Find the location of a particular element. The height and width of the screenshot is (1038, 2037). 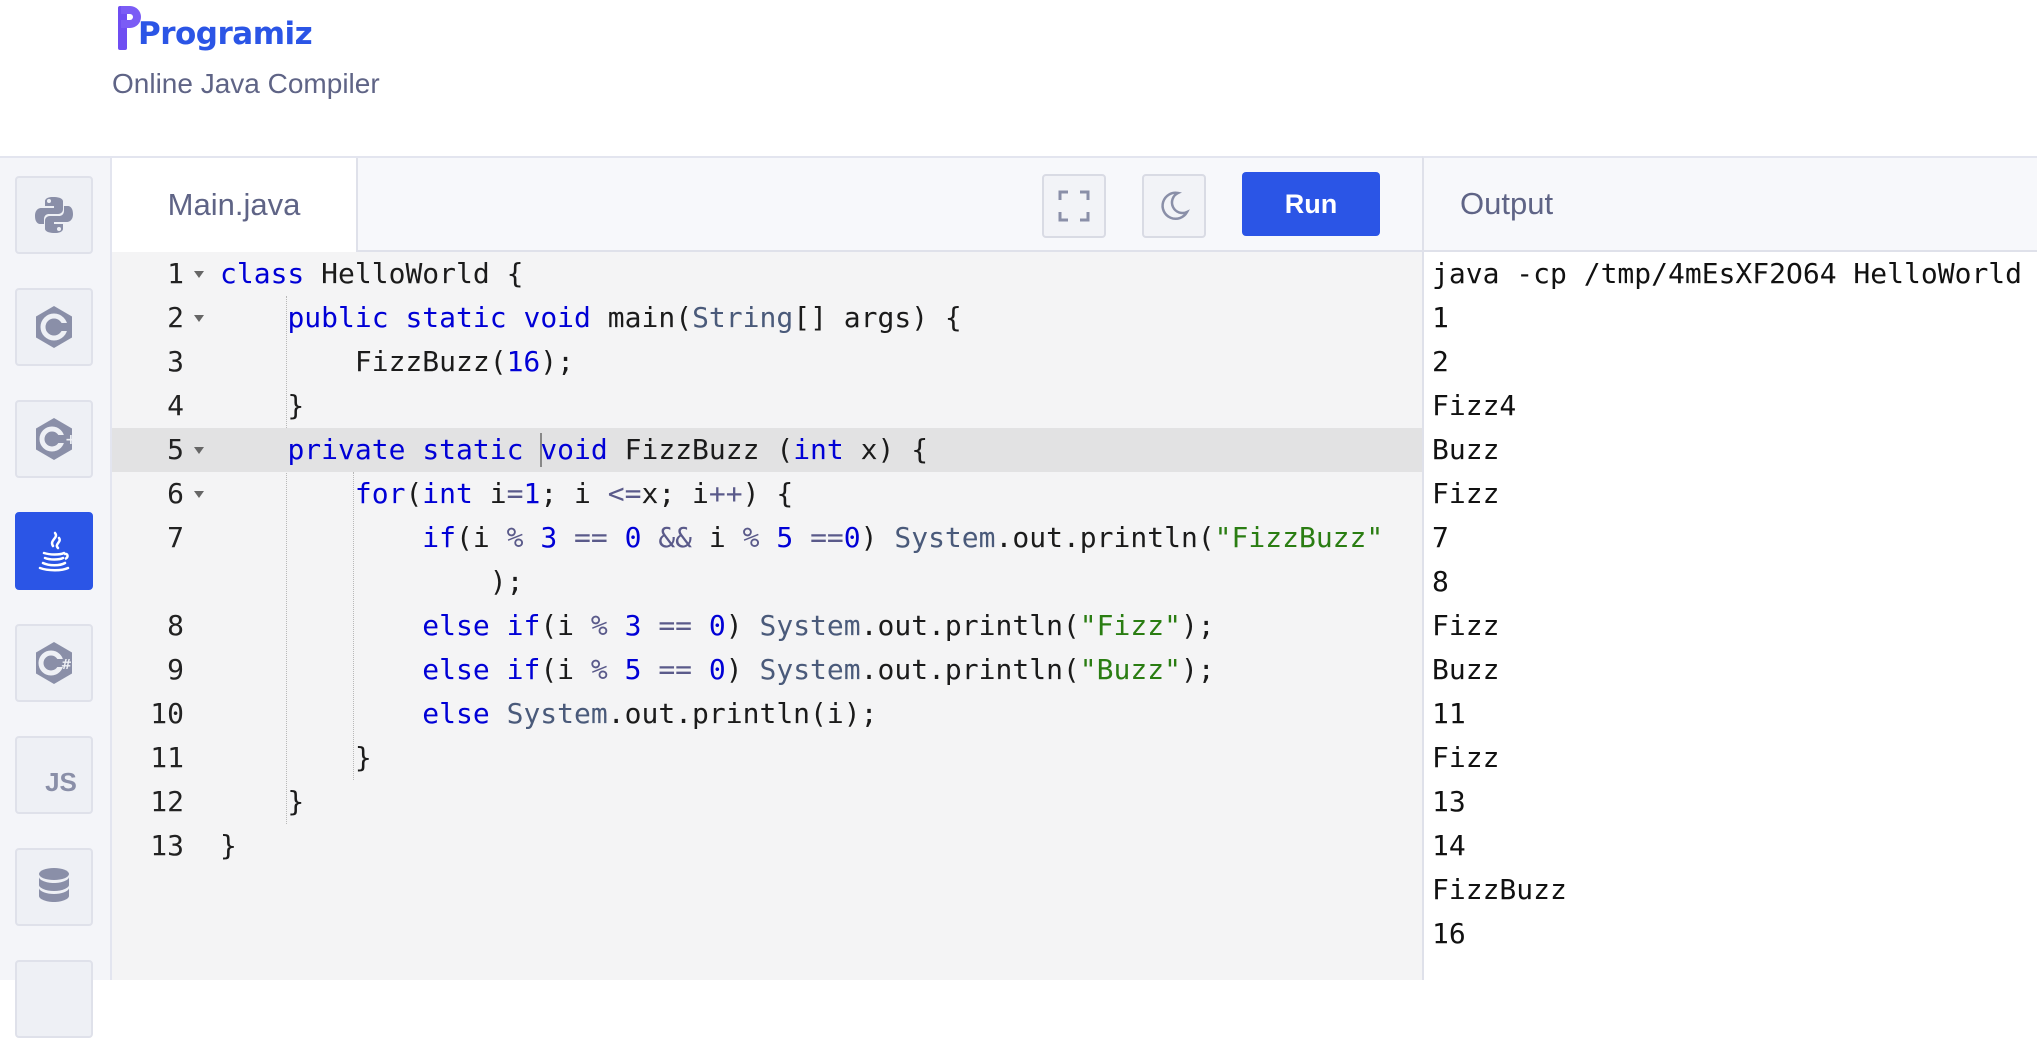

moon-icon is located at coordinates (1175, 206).